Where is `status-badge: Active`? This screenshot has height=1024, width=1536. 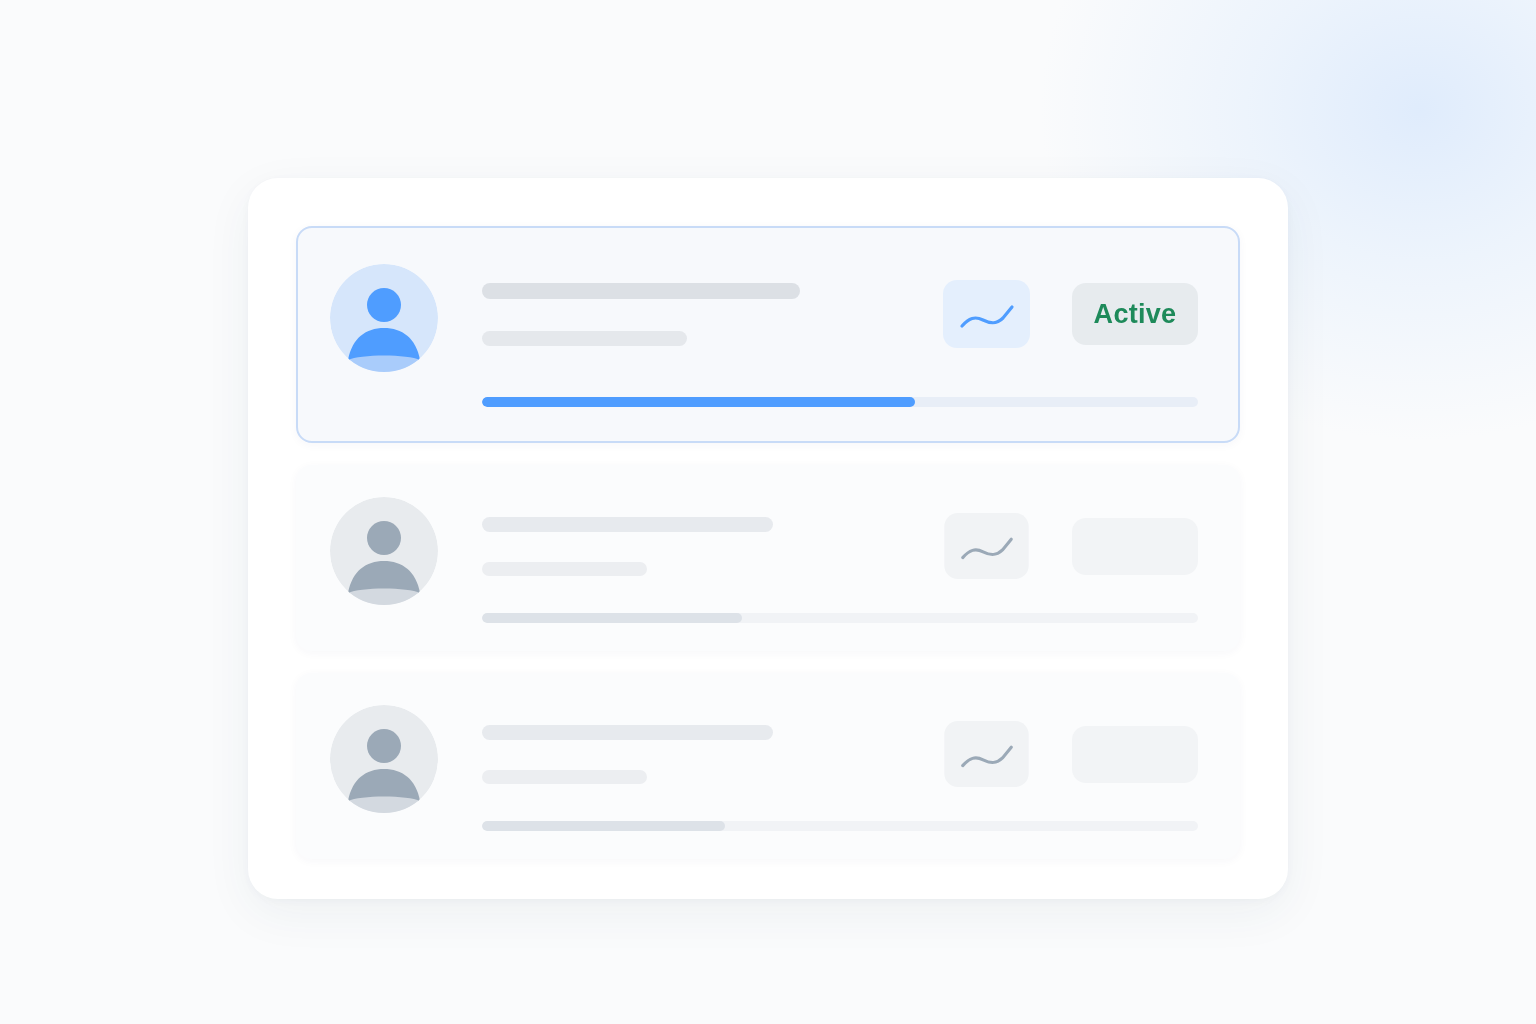
status-badge: Active is located at coordinates (1135, 314).